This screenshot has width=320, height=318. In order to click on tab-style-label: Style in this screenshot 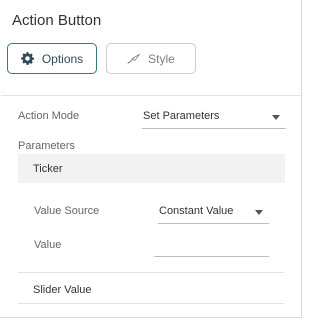, I will do `click(161, 58)`.